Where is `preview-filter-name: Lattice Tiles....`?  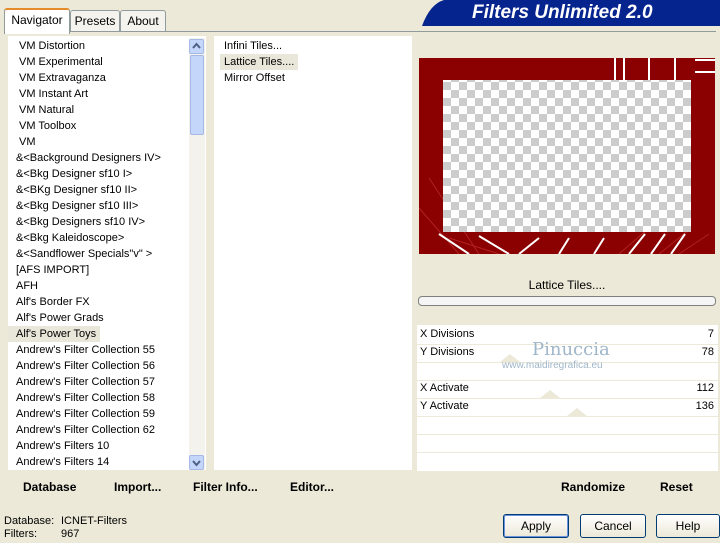
preview-filter-name: Lattice Tiles.... is located at coordinates (567, 285).